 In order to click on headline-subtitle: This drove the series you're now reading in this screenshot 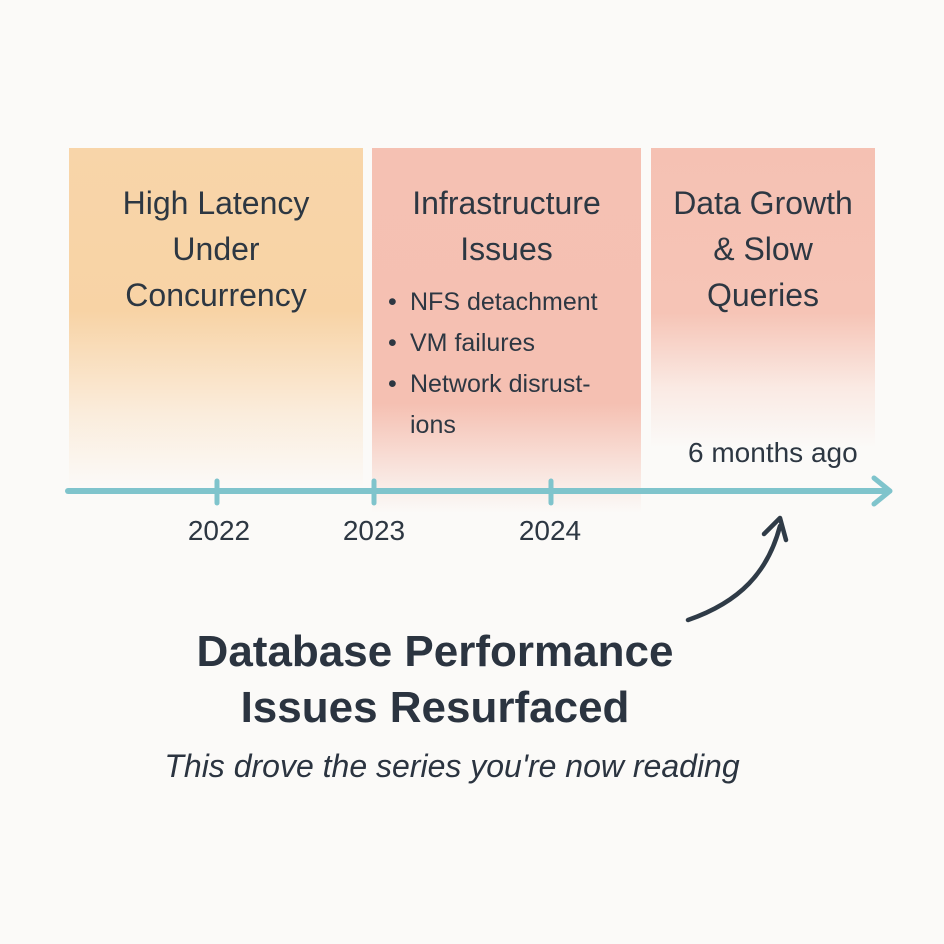, I will do `click(452, 766)`.